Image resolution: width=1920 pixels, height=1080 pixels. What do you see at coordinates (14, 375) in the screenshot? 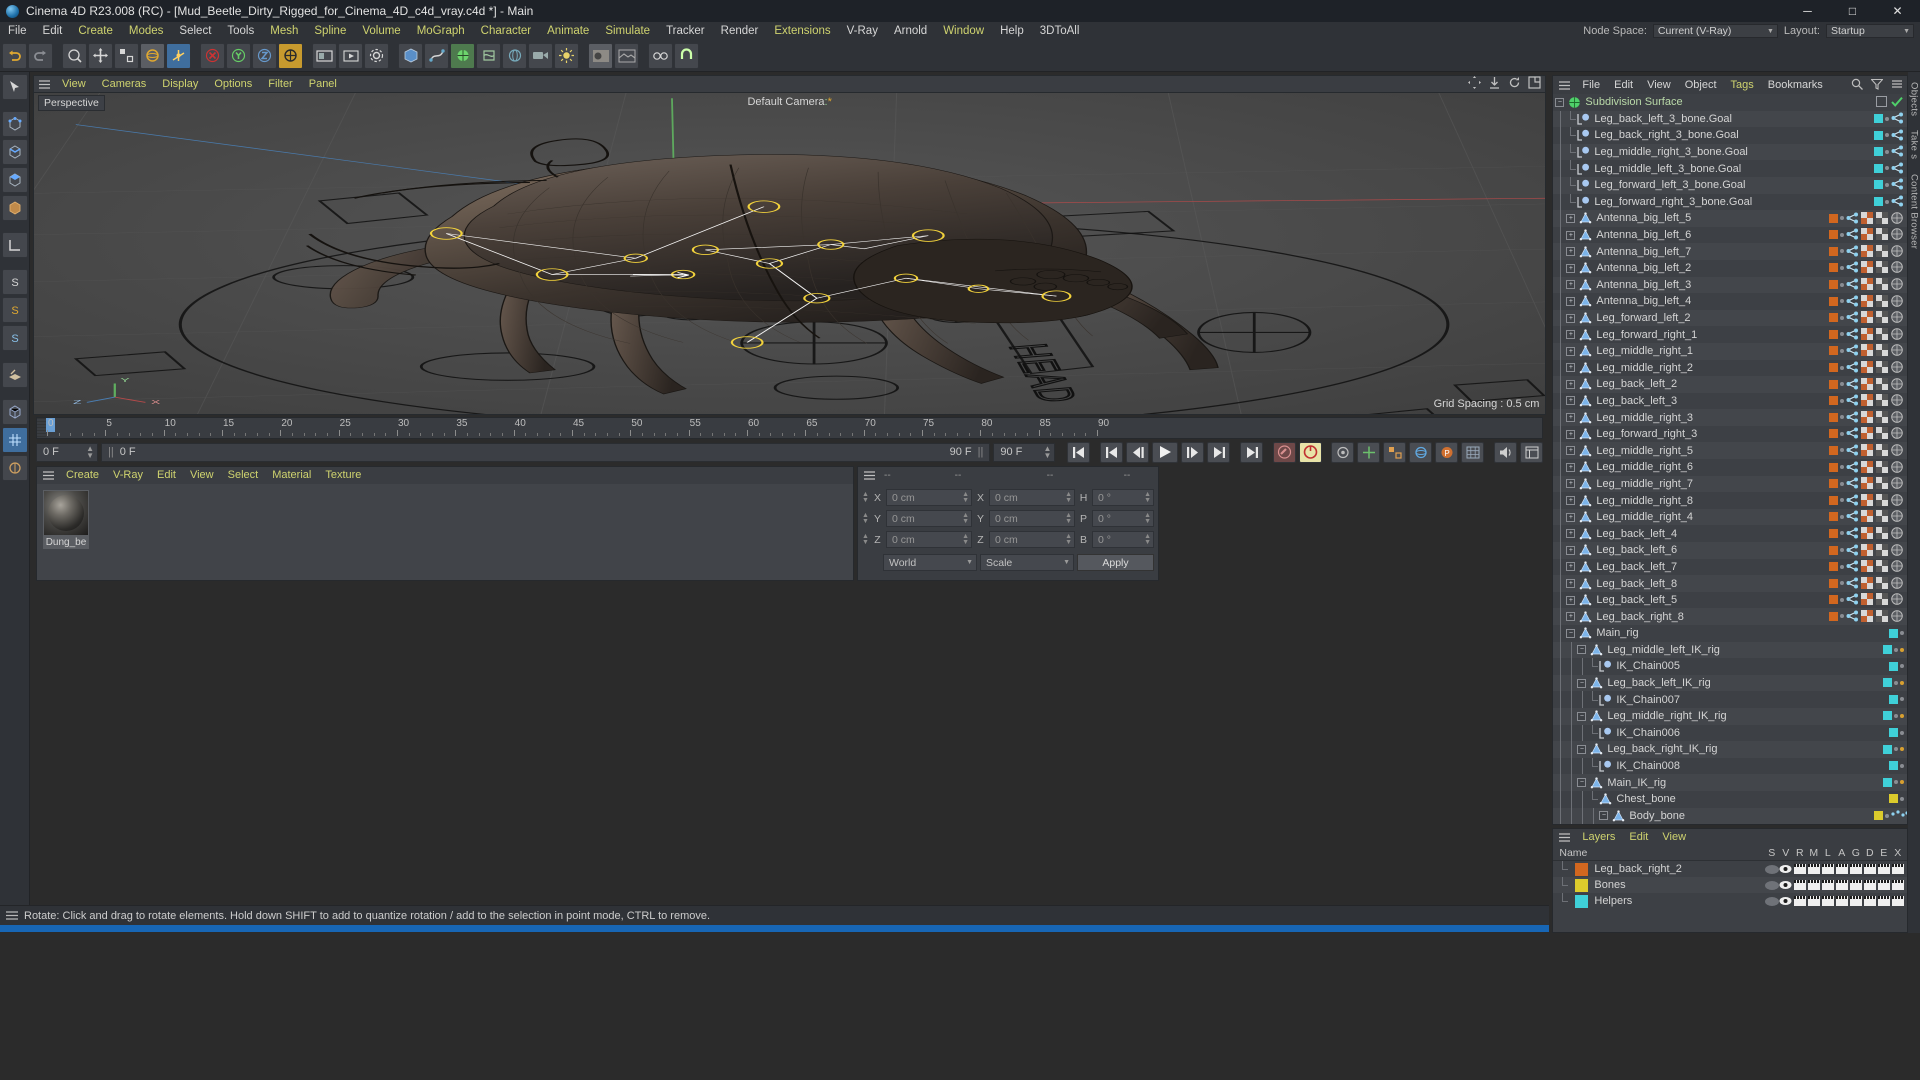
I see `workplane-button` at bounding box center [14, 375].